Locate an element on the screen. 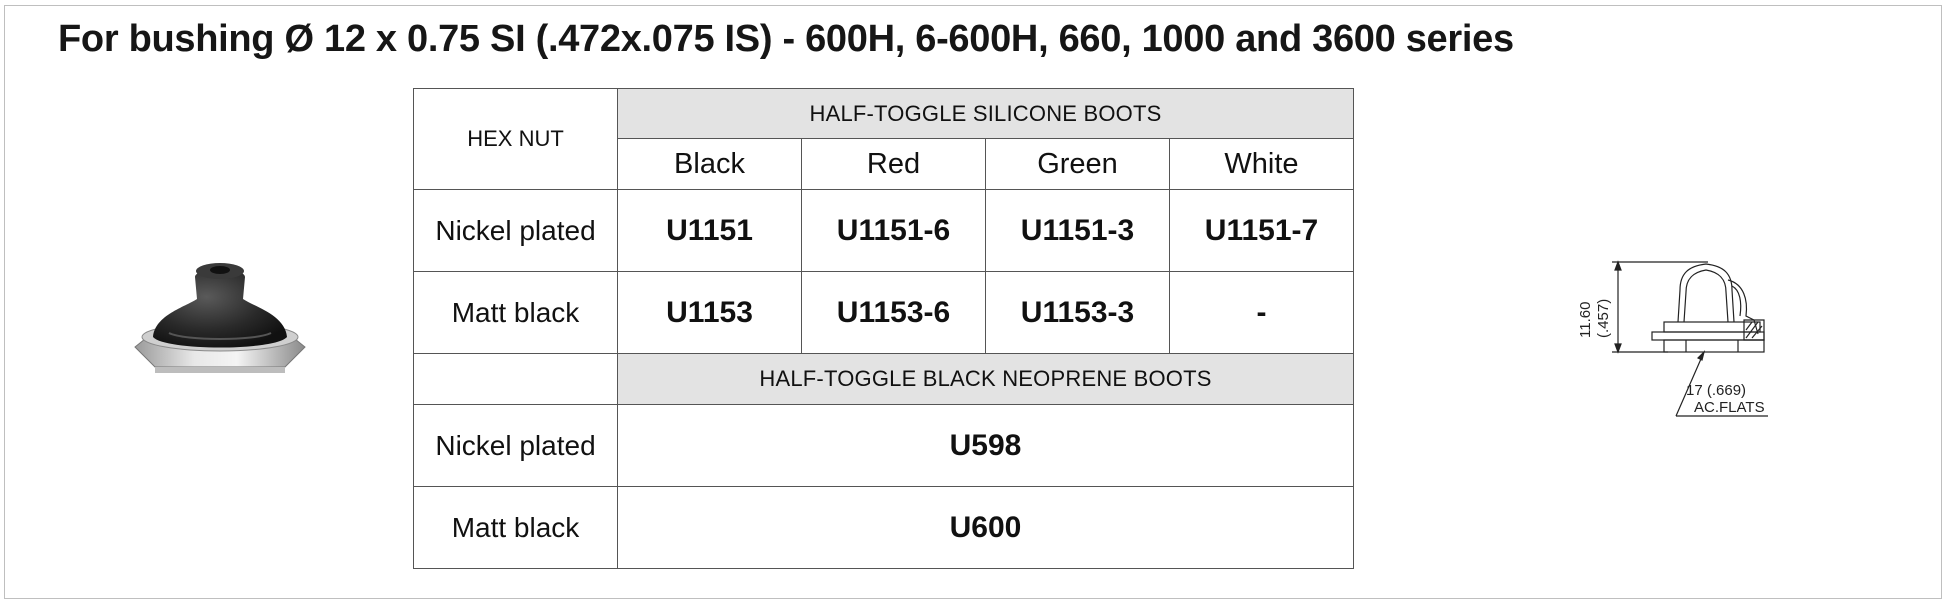 The image size is (1948, 606). part-code: U598 is located at coordinates (985, 445).